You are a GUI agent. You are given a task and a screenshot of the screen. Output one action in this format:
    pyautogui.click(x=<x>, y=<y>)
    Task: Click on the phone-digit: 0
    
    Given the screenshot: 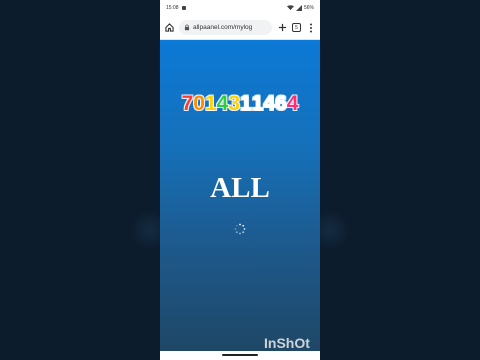 What is the action you would take?
    pyautogui.click(x=199, y=103)
    